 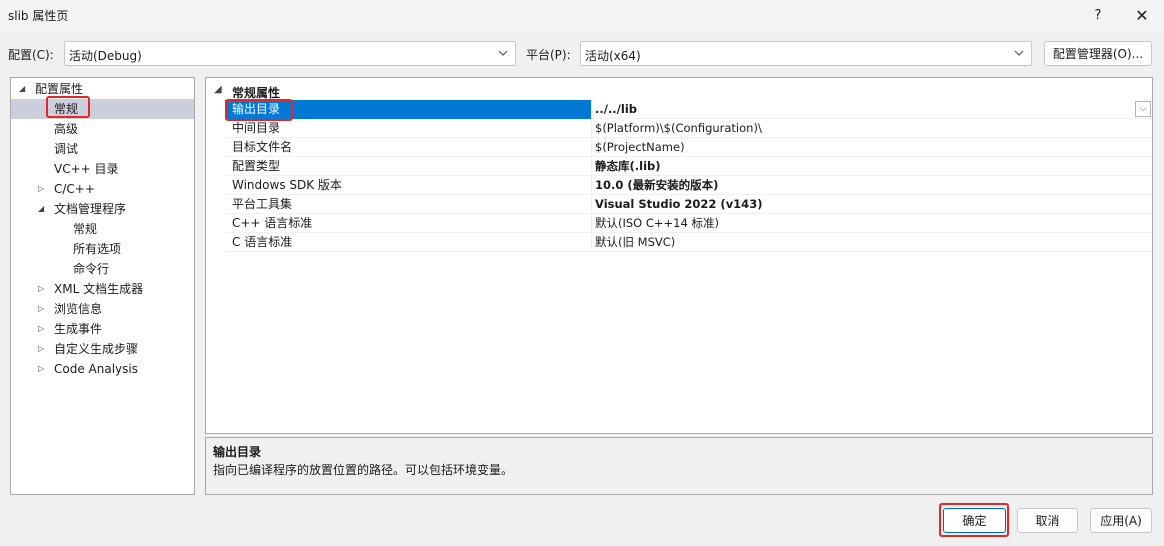 I want to click on property-value: ../../lib, so click(x=871, y=109).